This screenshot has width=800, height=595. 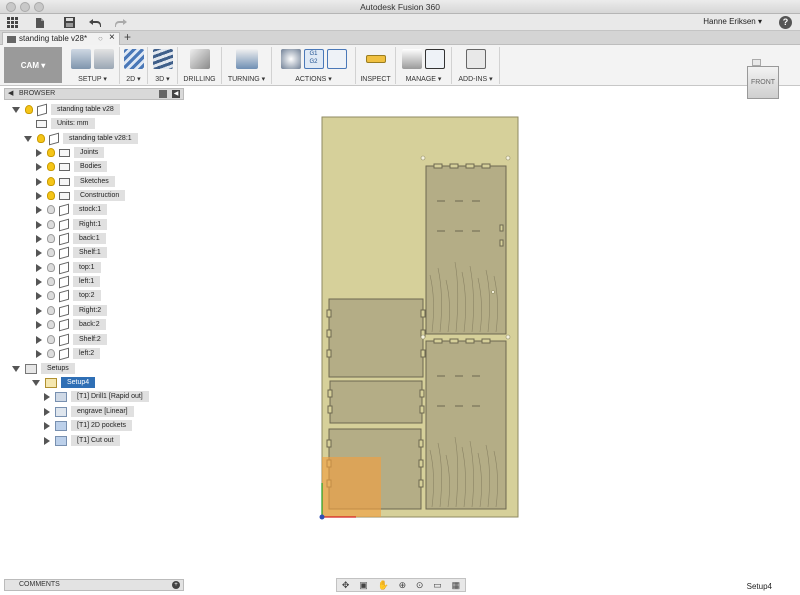 What do you see at coordinates (376, 402) in the screenshot?
I see `panel-top` at bounding box center [376, 402].